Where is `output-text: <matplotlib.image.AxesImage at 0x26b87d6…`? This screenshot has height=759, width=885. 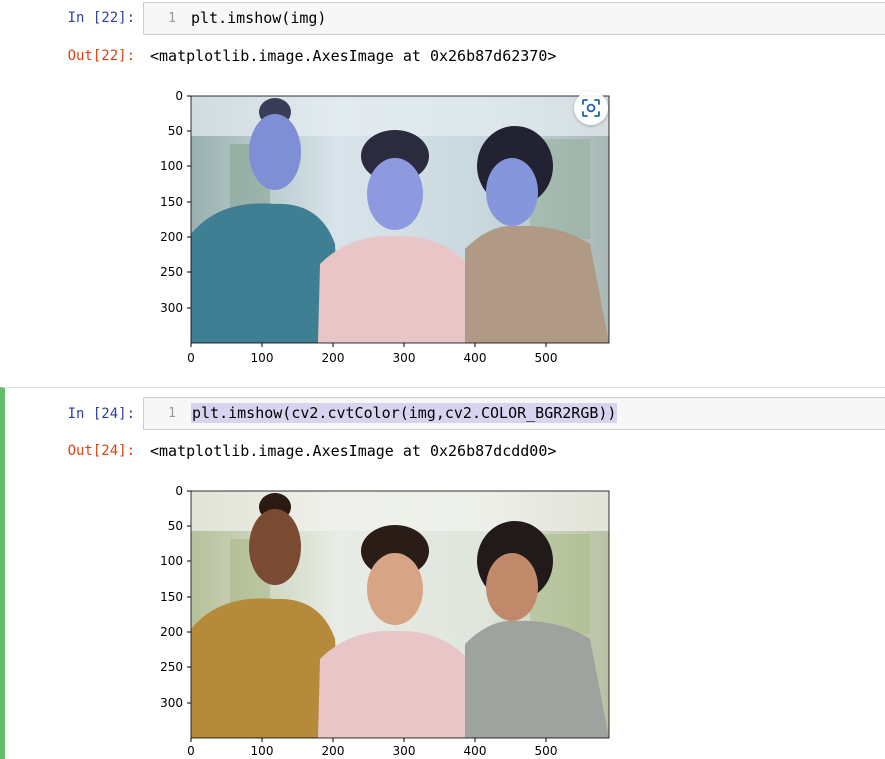 output-text: <matplotlib.image.AxesImage at 0x26b87d6… is located at coordinates (353, 56).